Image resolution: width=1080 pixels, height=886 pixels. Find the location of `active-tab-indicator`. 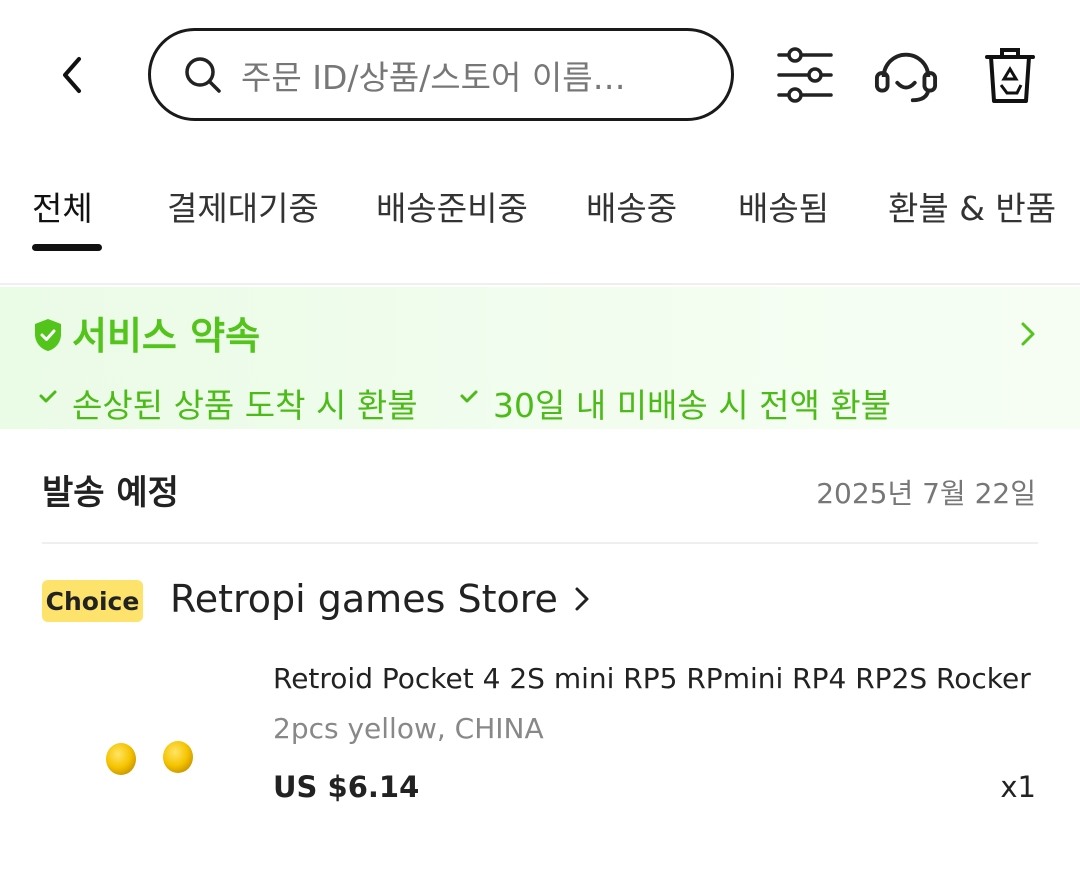

active-tab-indicator is located at coordinates (67, 247).